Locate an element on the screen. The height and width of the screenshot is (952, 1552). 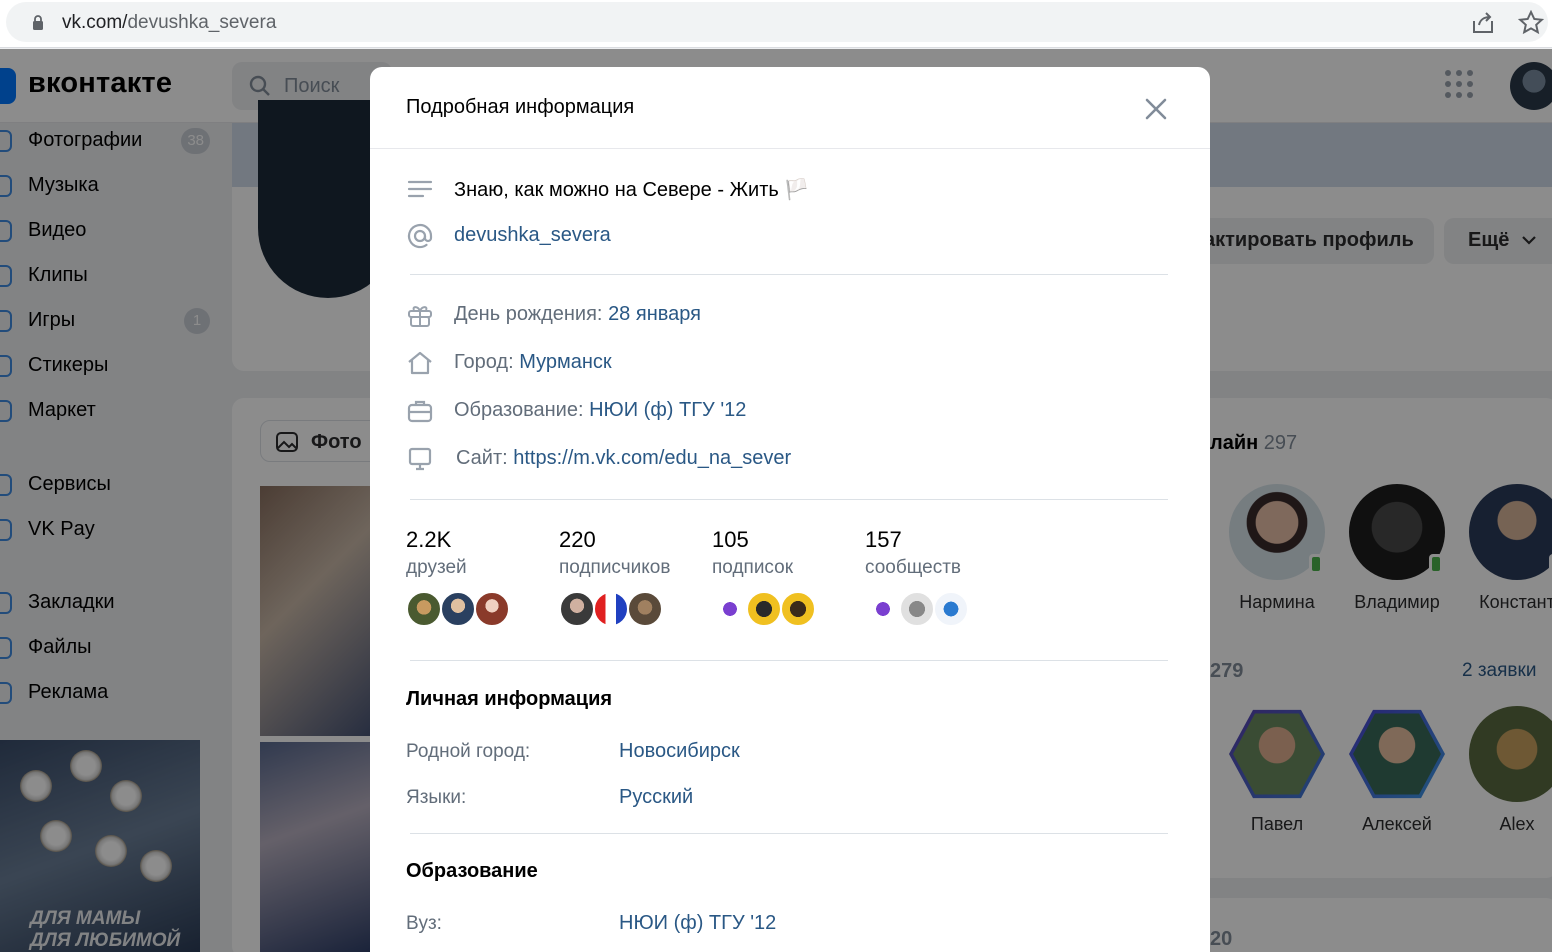
education-link: НЮИ (ф) ТГУ '12 is located at coordinates (667, 410).